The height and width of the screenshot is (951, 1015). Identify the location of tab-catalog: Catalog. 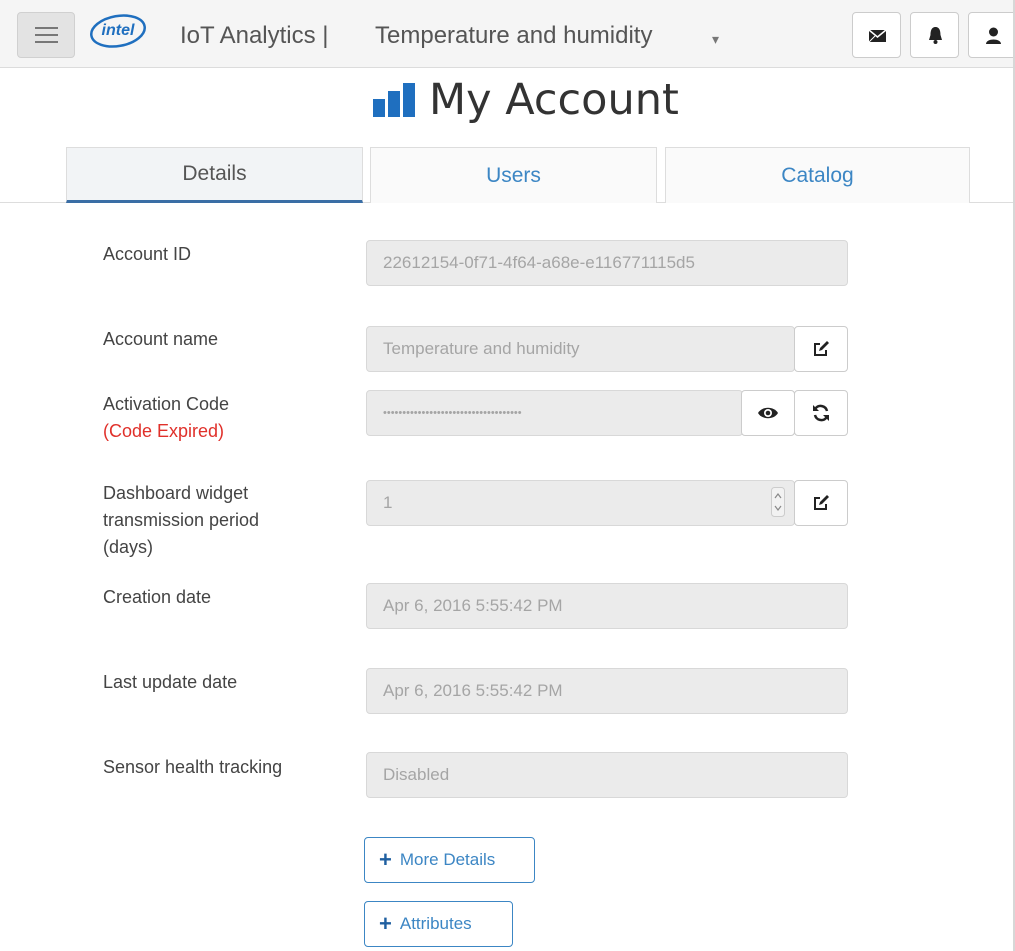
(817, 175).